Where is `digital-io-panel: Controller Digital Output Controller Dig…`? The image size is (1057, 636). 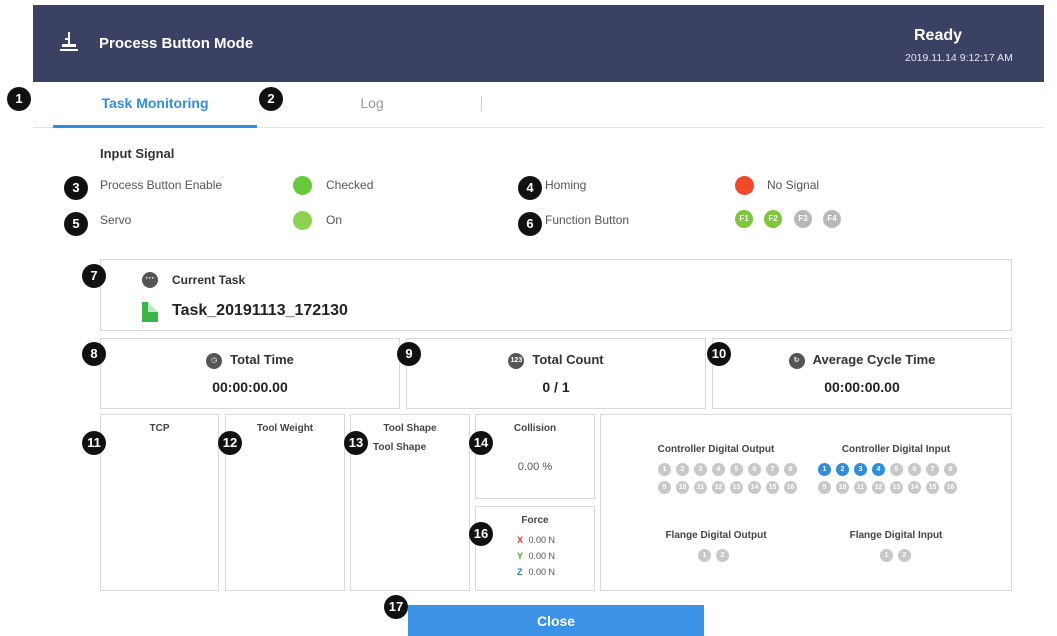 digital-io-panel: Controller Digital Output Controller Dig… is located at coordinates (806, 502).